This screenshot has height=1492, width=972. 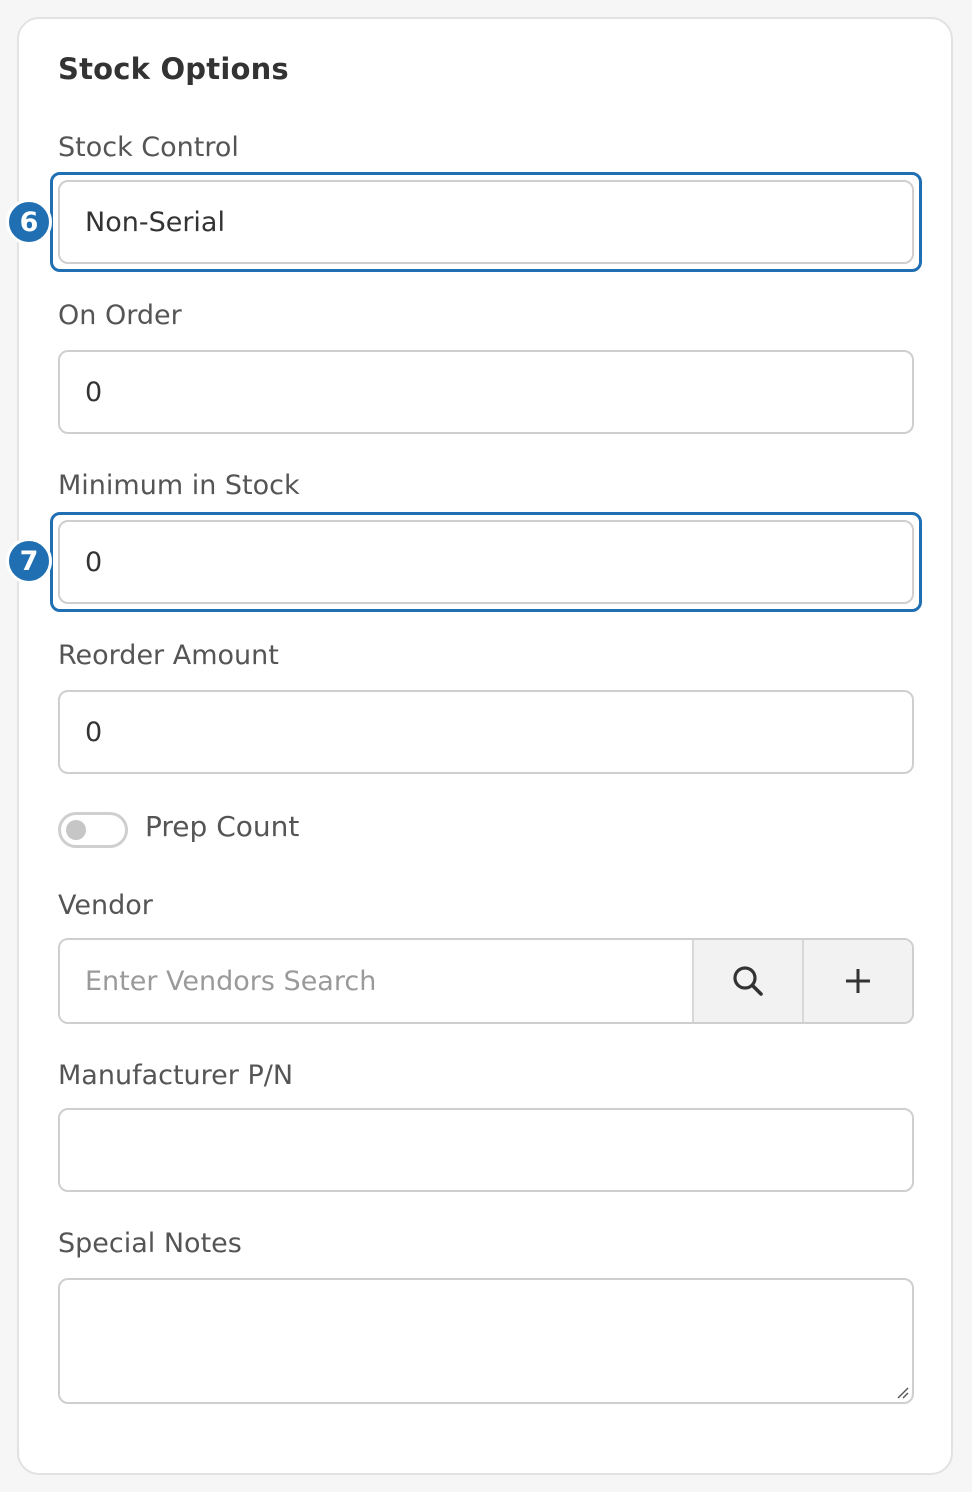 What do you see at coordinates (76, 830) in the screenshot?
I see `toggle-knob` at bounding box center [76, 830].